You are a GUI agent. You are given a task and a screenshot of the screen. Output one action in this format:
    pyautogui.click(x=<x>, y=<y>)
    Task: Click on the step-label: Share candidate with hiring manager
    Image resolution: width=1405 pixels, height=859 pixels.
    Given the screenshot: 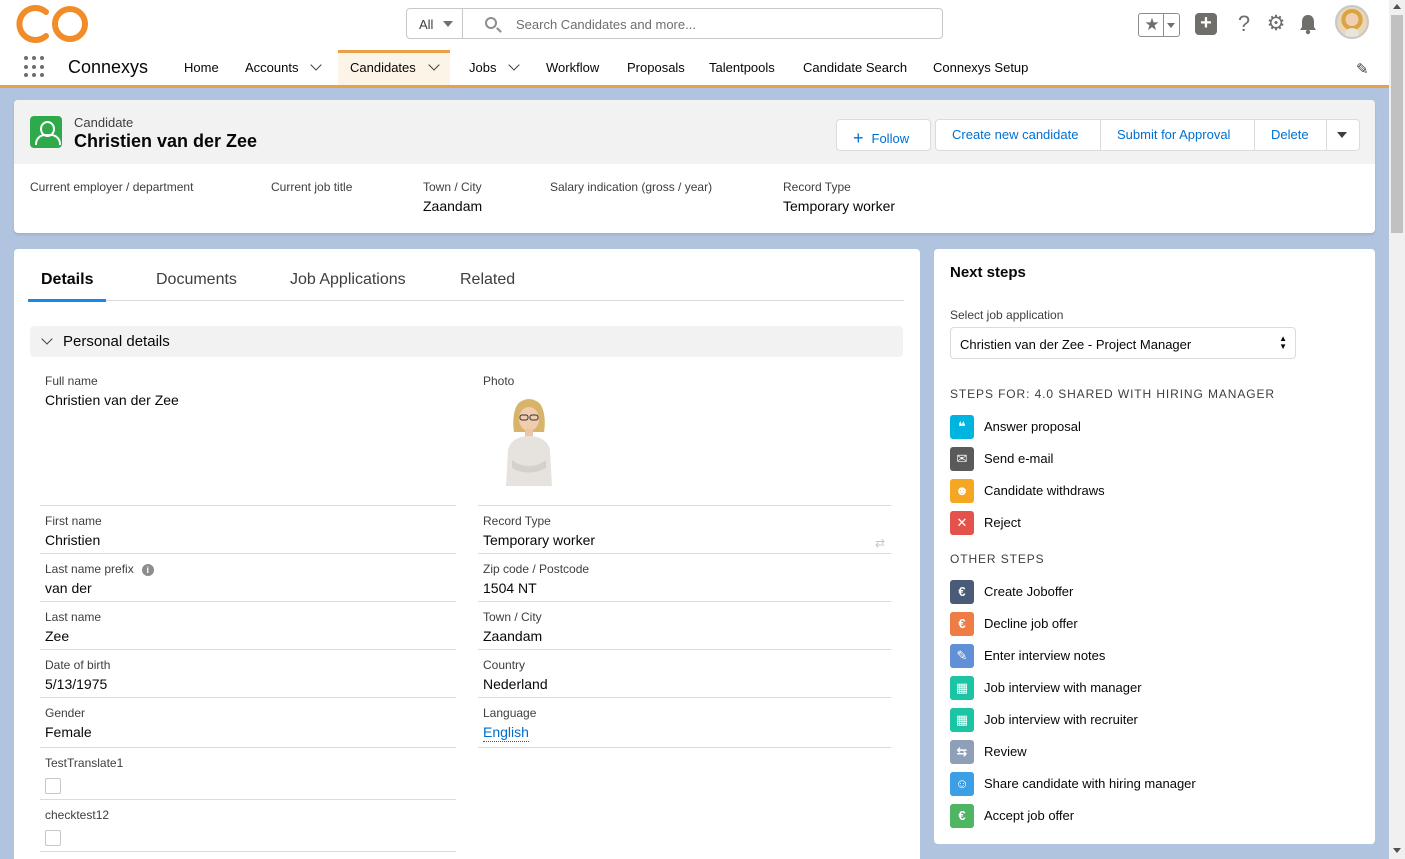 What is the action you would take?
    pyautogui.click(x=1090, y=783)
    